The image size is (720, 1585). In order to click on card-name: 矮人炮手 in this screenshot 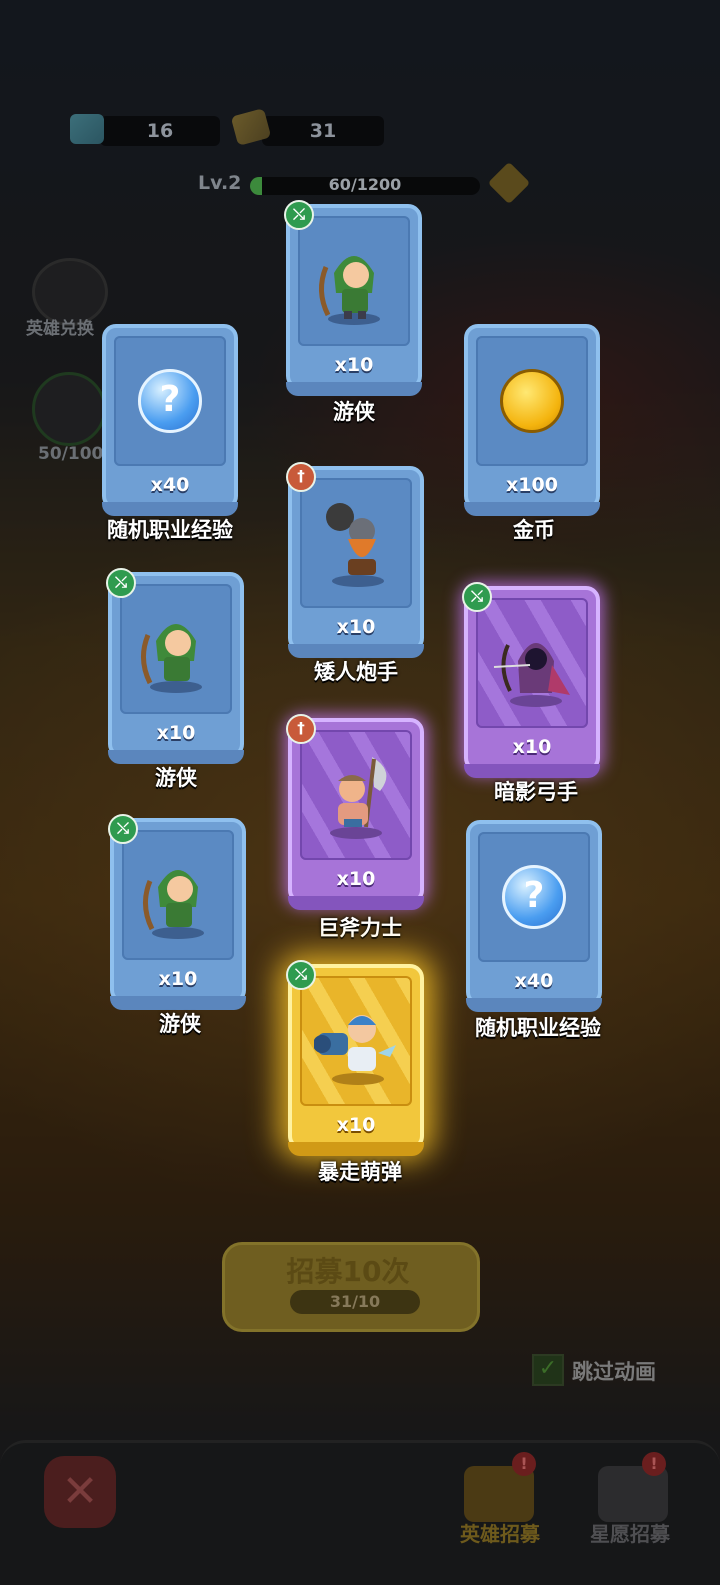, I will do `click(356, 672)`.